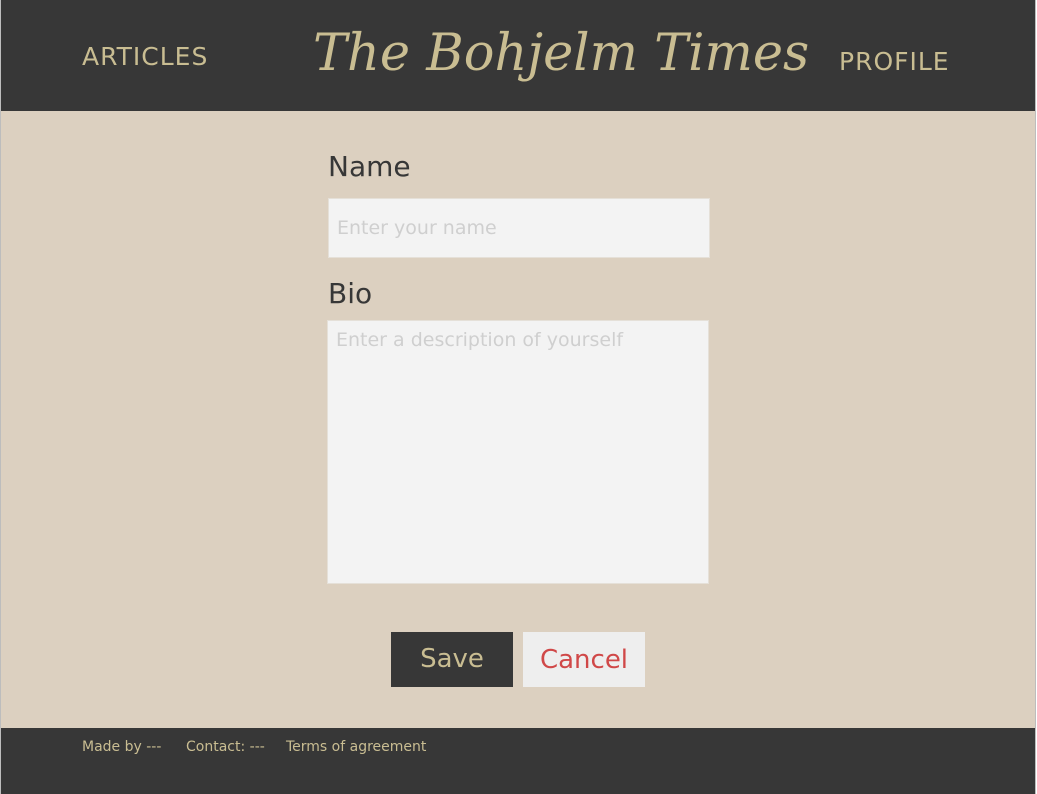 This screenshot has width=1037, height=794. Describe the element at coordinates (145, 56) in the screenshot. I see `nav-articles-link: ARTICLES` at that location.